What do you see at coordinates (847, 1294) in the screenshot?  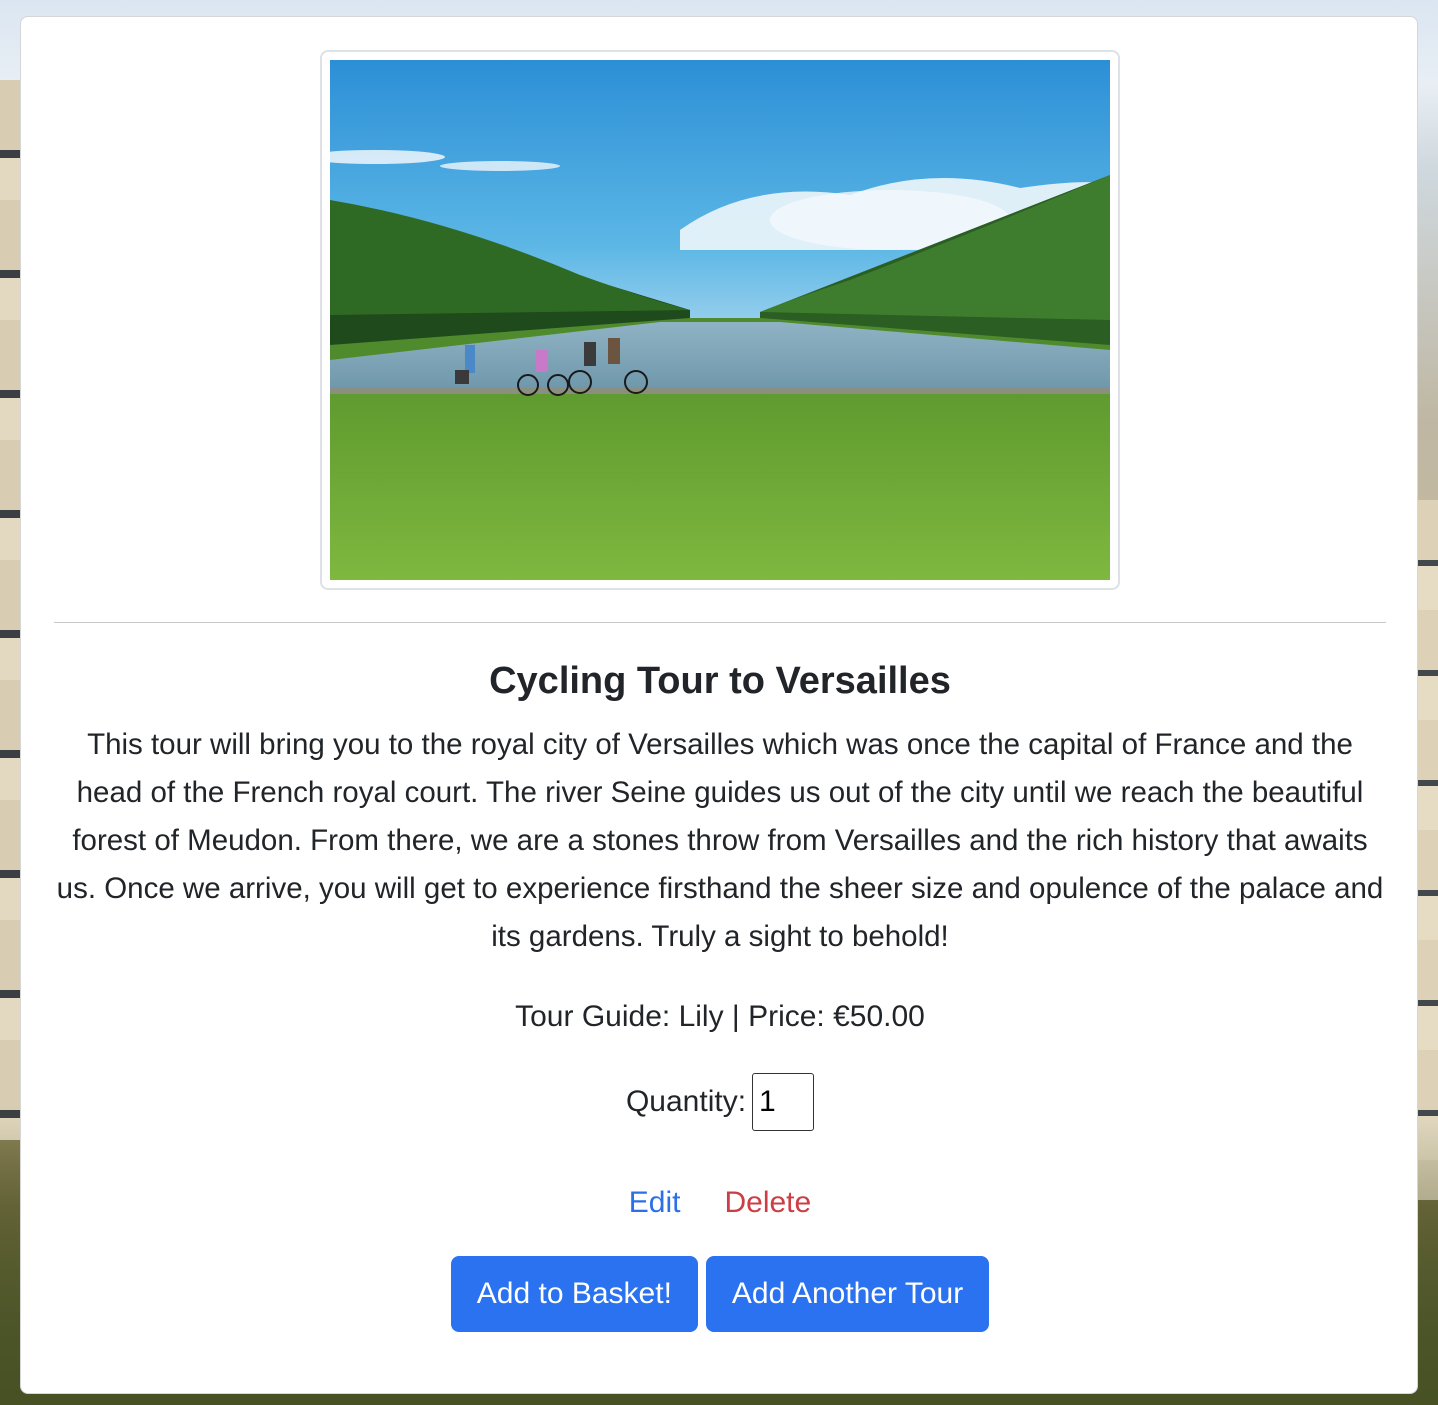 I see `add-another-tour-button: Add Another Tour` at bounding box center [847, 1294].